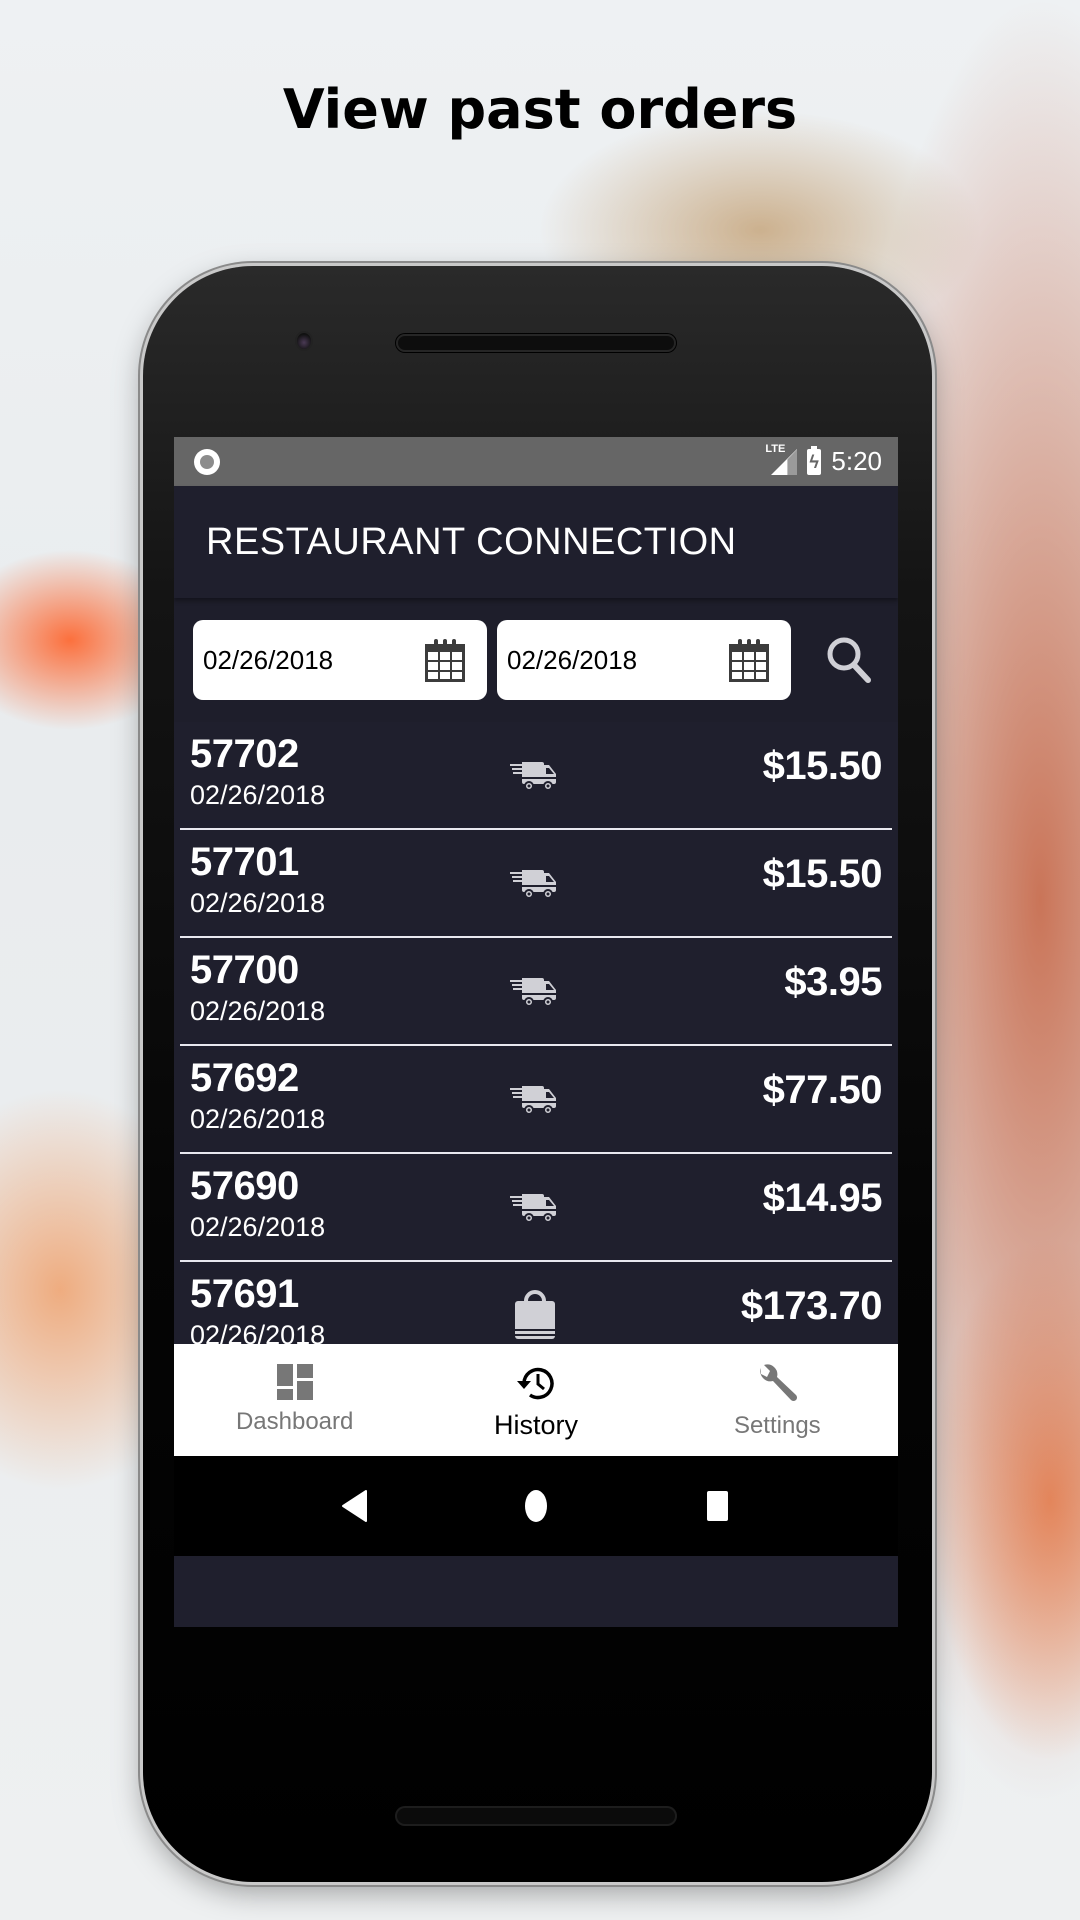 Image resolution: width=1080 pixels, height=1920 pixels. What do you see at coordinates (535, 1425) in the screenshot?
I see `nav-label-history: History` at bounding box center [535, 1425].